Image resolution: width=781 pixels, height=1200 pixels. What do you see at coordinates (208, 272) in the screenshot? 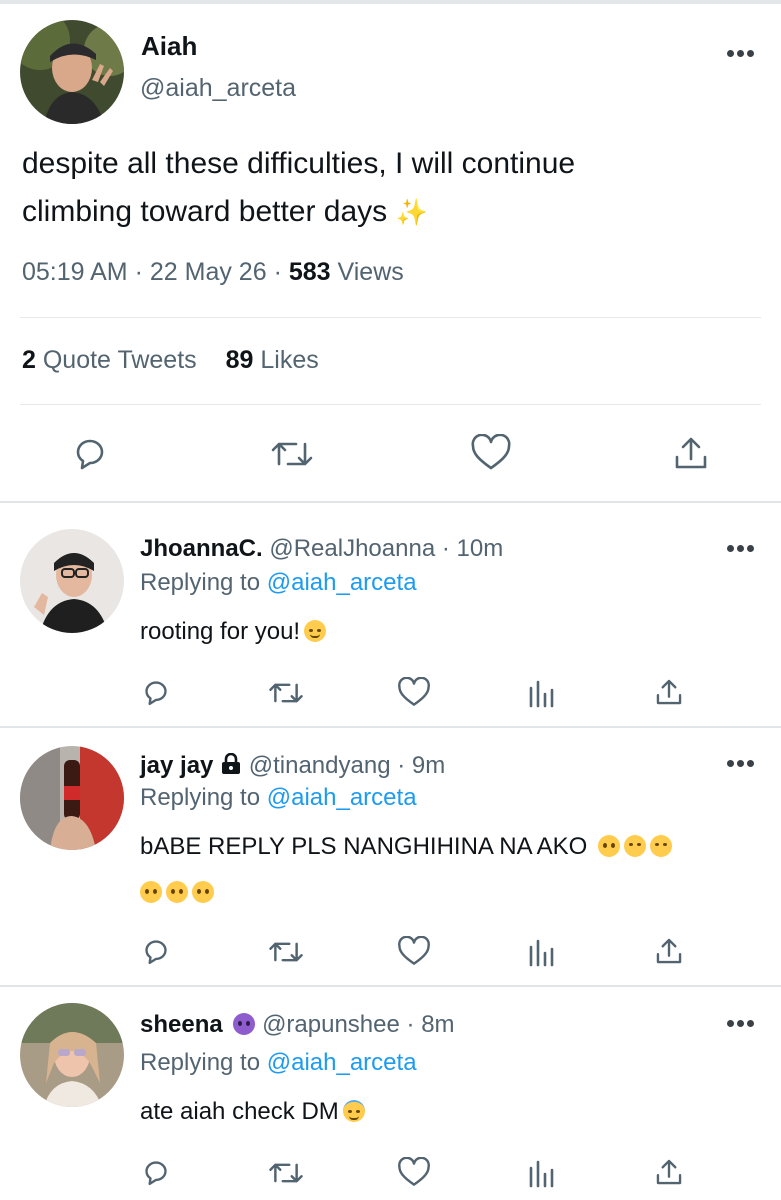
I see `tweet-date: 22 May 26` at bounding box center [208, 272].